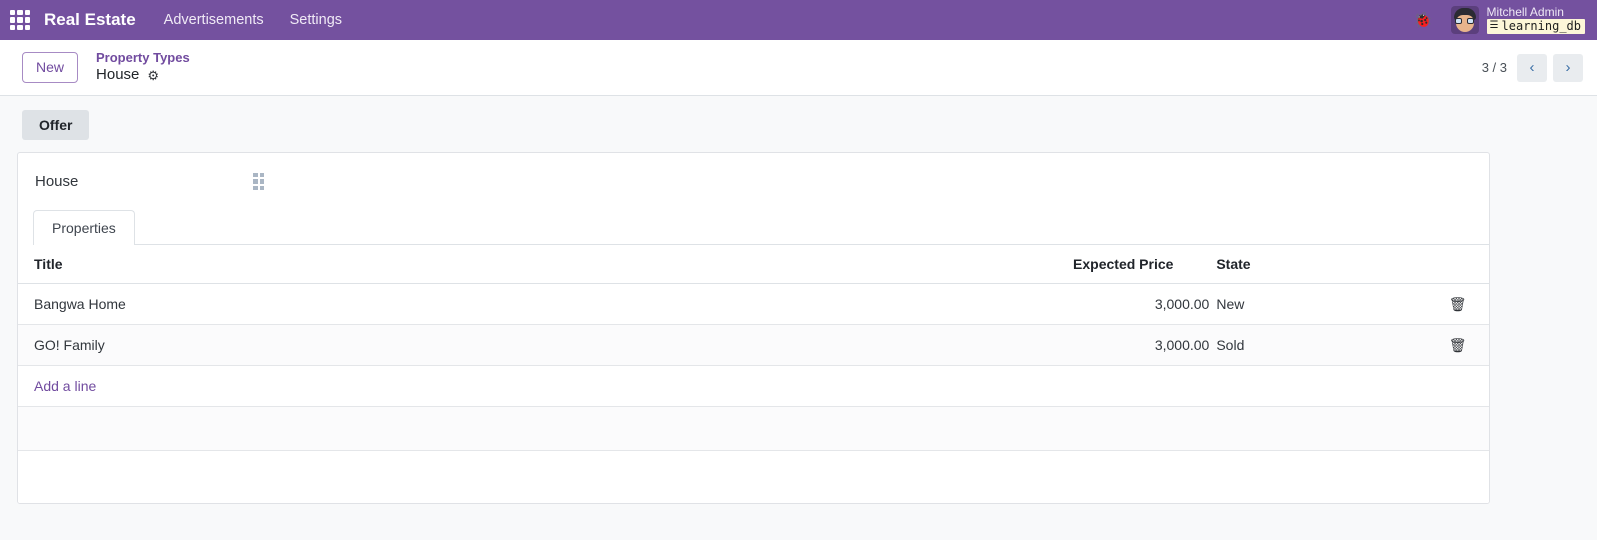  I want to click on nav-item-settings: Settings, so click(316, 20).